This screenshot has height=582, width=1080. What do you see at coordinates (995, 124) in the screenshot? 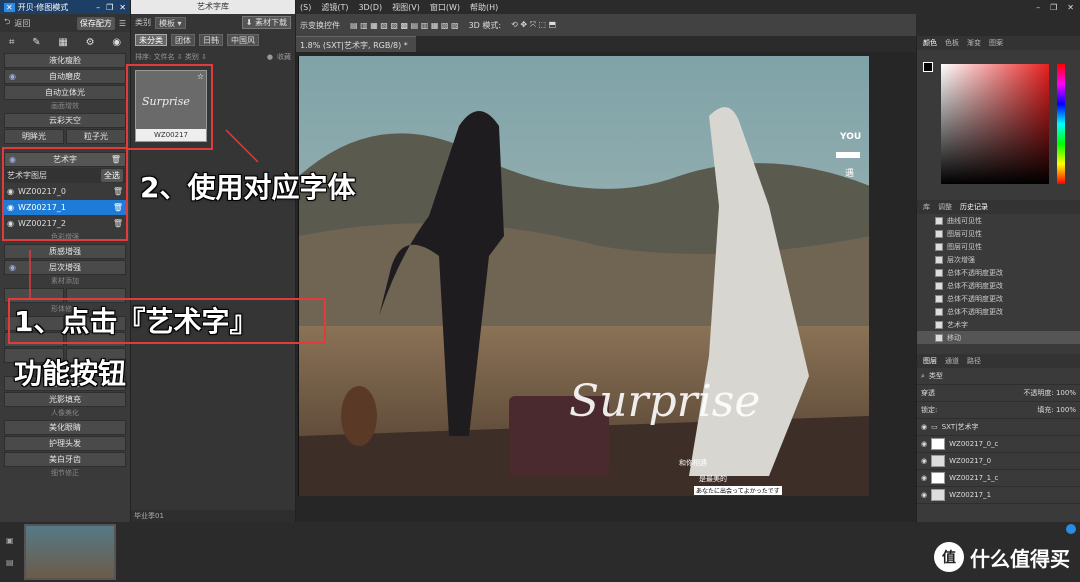
I see `color-field` at bounding box center [995, 124].